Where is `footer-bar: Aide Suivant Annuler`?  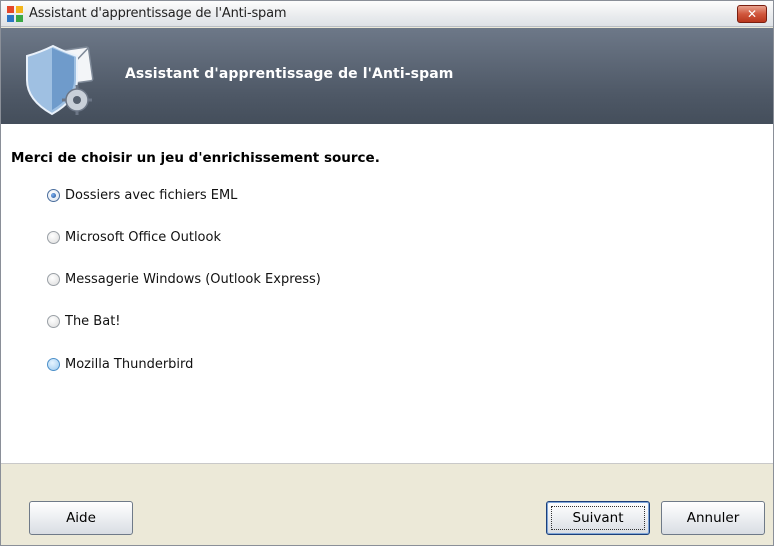 footer-bar: Aide Suivant Annuler is located at coordinates (387, 505).